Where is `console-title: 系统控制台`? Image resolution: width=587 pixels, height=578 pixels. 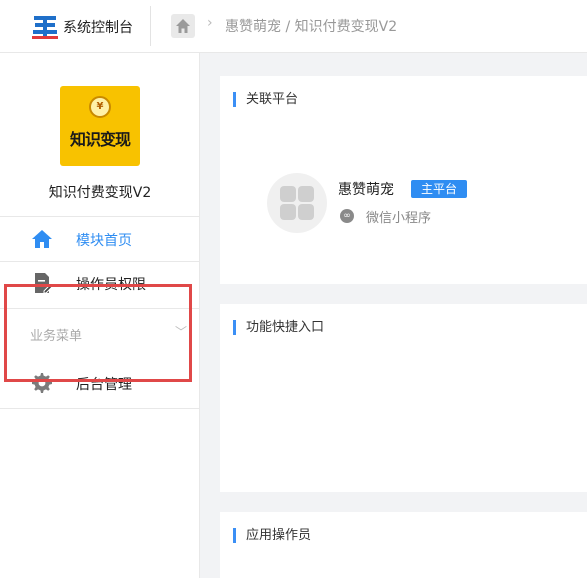
console-title: 系统控制台 is located at coordinates (98, 27).